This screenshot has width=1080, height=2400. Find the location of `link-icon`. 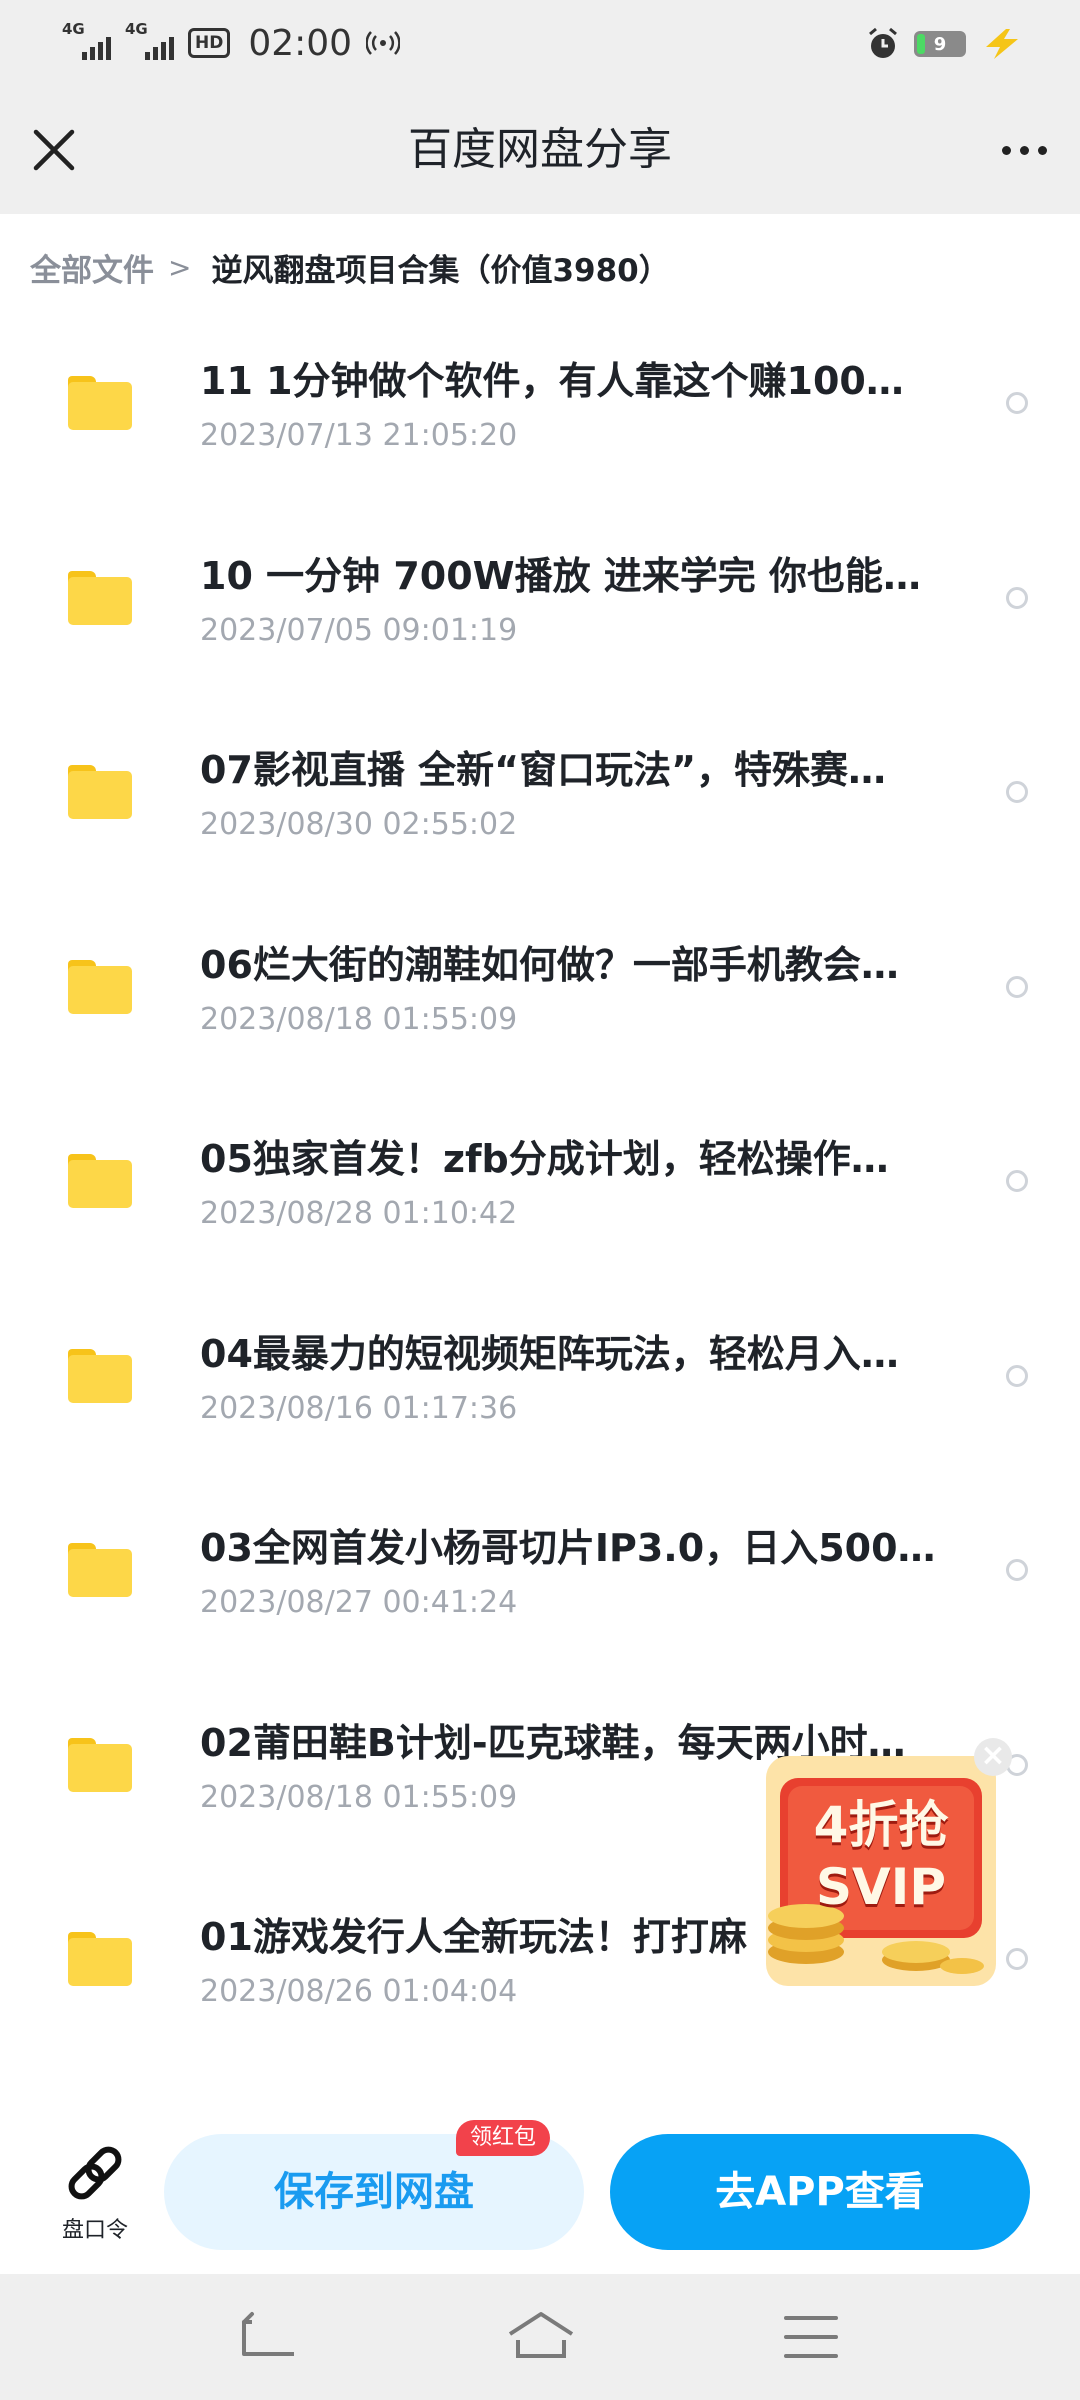

link-icon is located at coordinates (95, 2173).